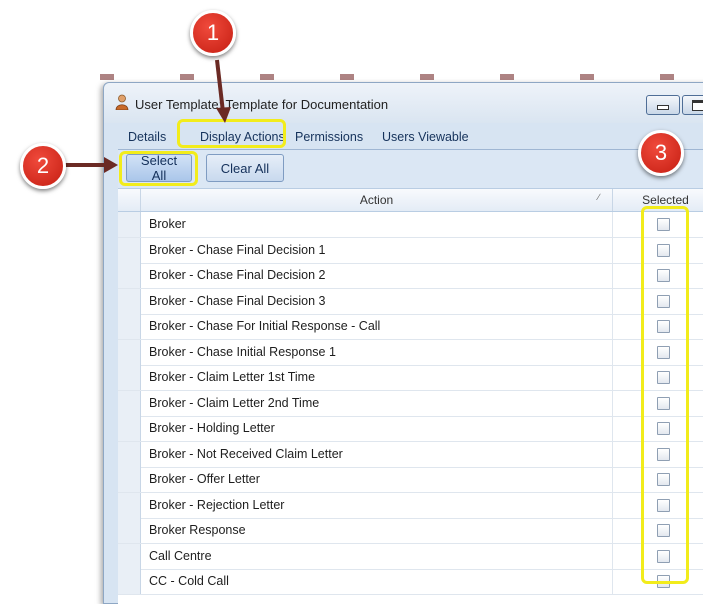  I want to click on annotation-arrows, so click(146, 116).